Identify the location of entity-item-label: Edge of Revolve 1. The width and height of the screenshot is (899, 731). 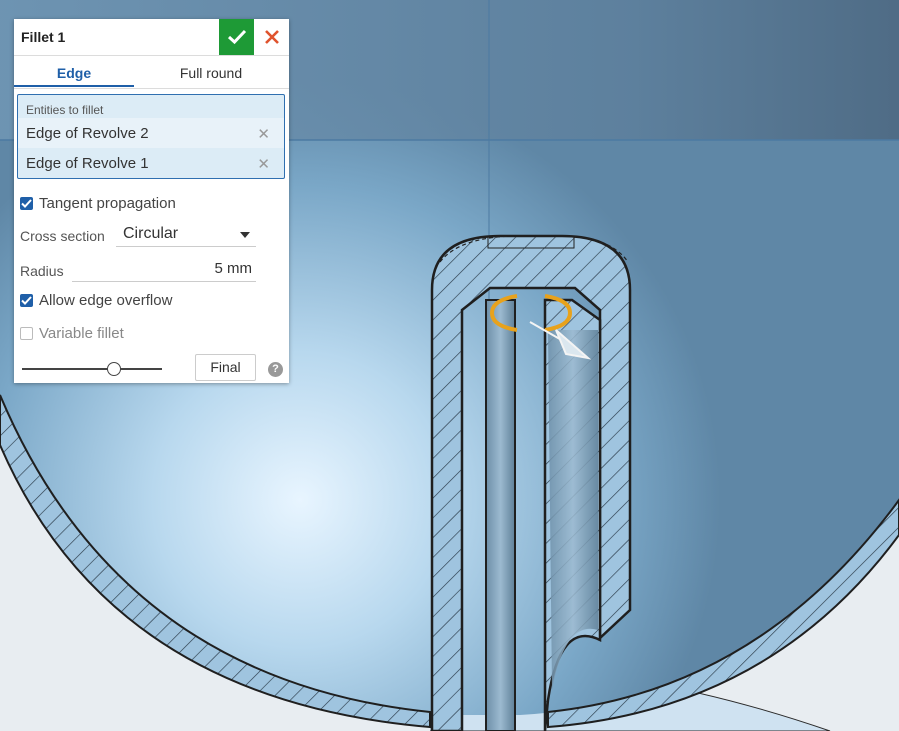
(87, 163).